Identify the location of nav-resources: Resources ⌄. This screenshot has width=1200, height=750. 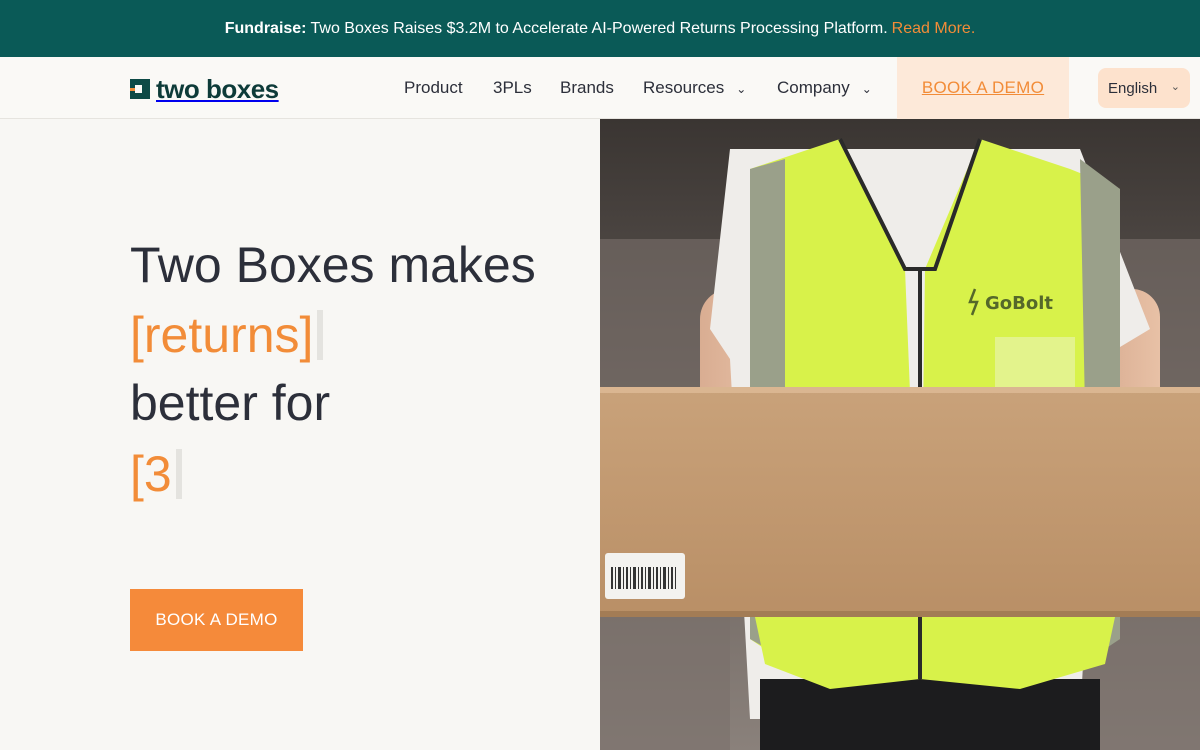
(694, 88).